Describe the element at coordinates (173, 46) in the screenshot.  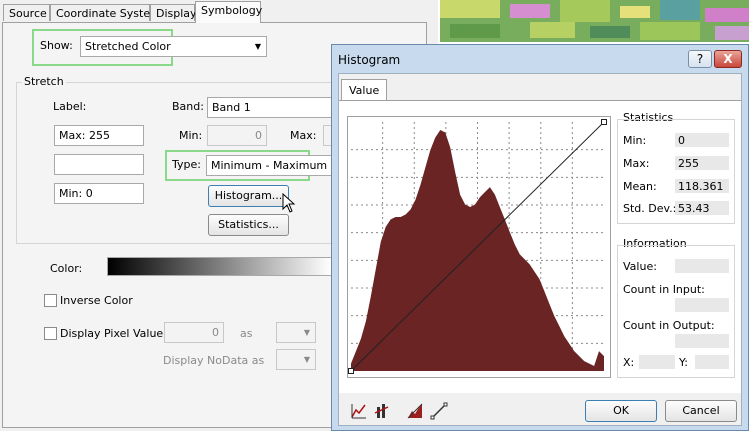
I see `show-dropdown: Stretched Color ▼` at that location.